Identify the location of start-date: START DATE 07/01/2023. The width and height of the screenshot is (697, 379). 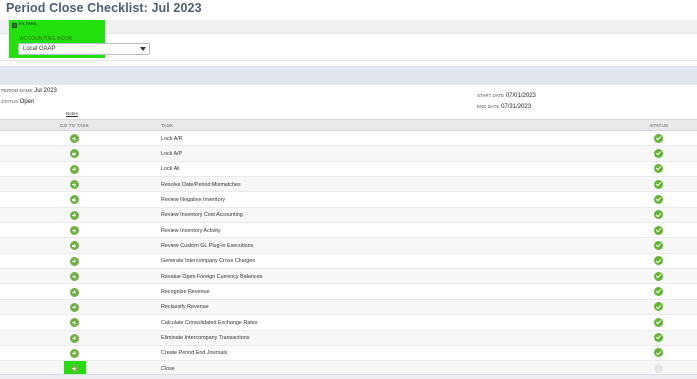
(506, 96).